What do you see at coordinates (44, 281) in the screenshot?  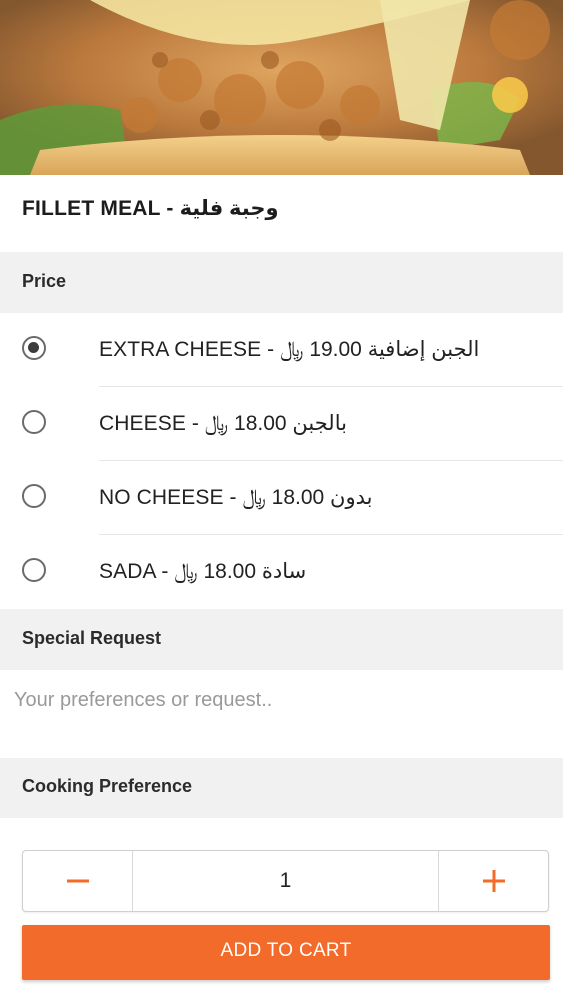 I see `price-section-title: Price` at bounding box center [44, 281].